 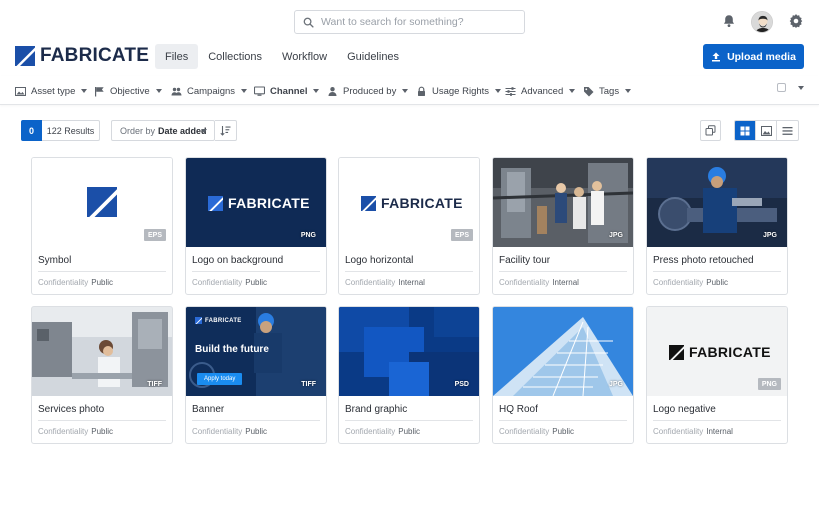 I want to click on asset-thumbnail: PSD, so click(x=409, y=351).